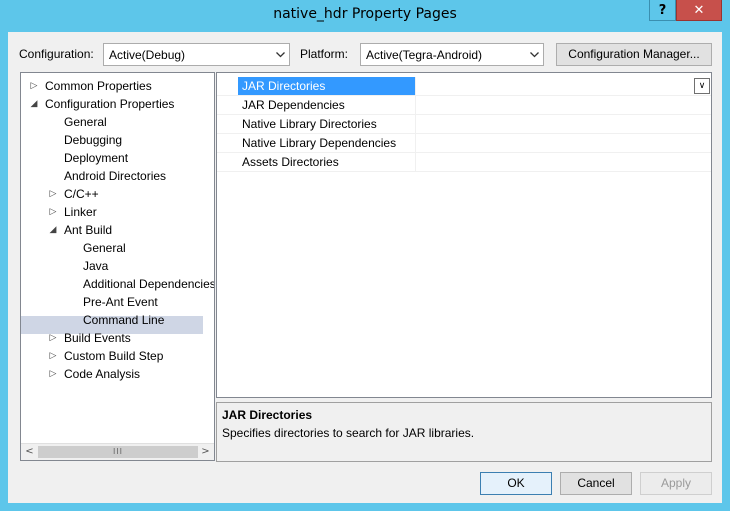  I want to click on tree-item-ant-build: Ant Build, so click(88, 230).